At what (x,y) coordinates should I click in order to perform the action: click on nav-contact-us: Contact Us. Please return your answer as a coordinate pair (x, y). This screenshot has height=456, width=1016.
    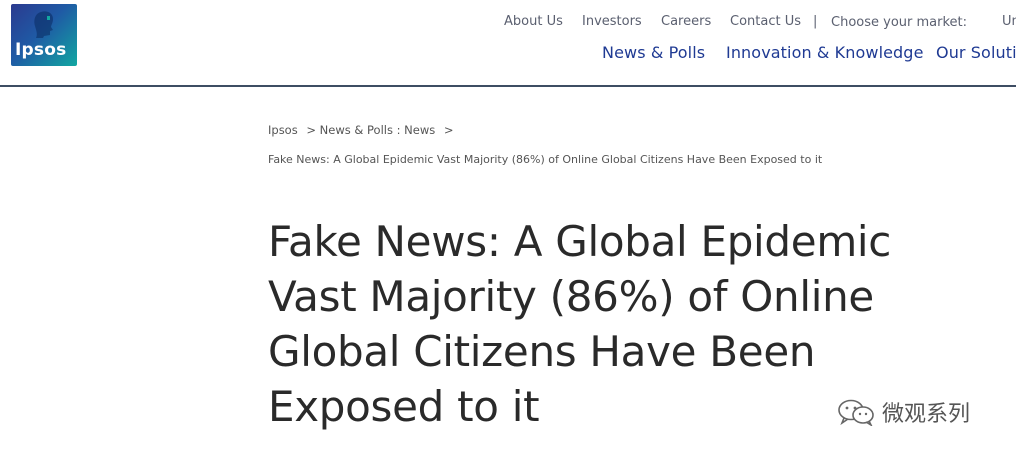
    Looking at the image, I should click on (765, 21).